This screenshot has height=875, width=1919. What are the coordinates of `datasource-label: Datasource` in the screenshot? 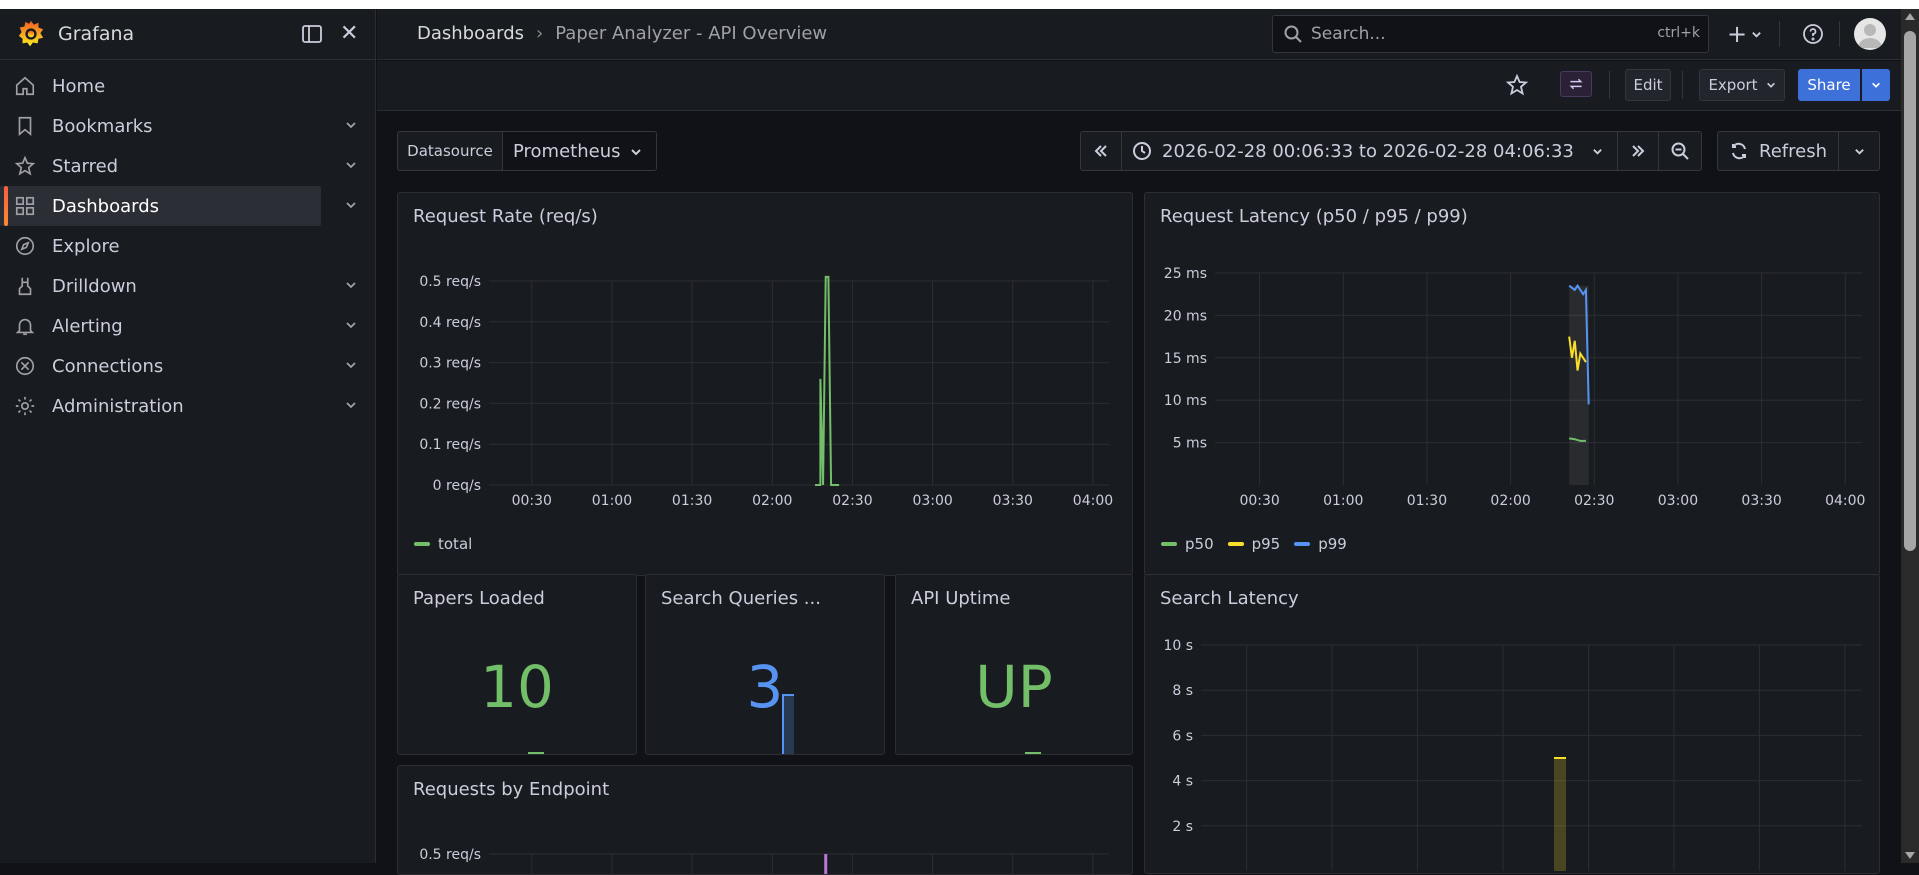 It's located at (449, 151).